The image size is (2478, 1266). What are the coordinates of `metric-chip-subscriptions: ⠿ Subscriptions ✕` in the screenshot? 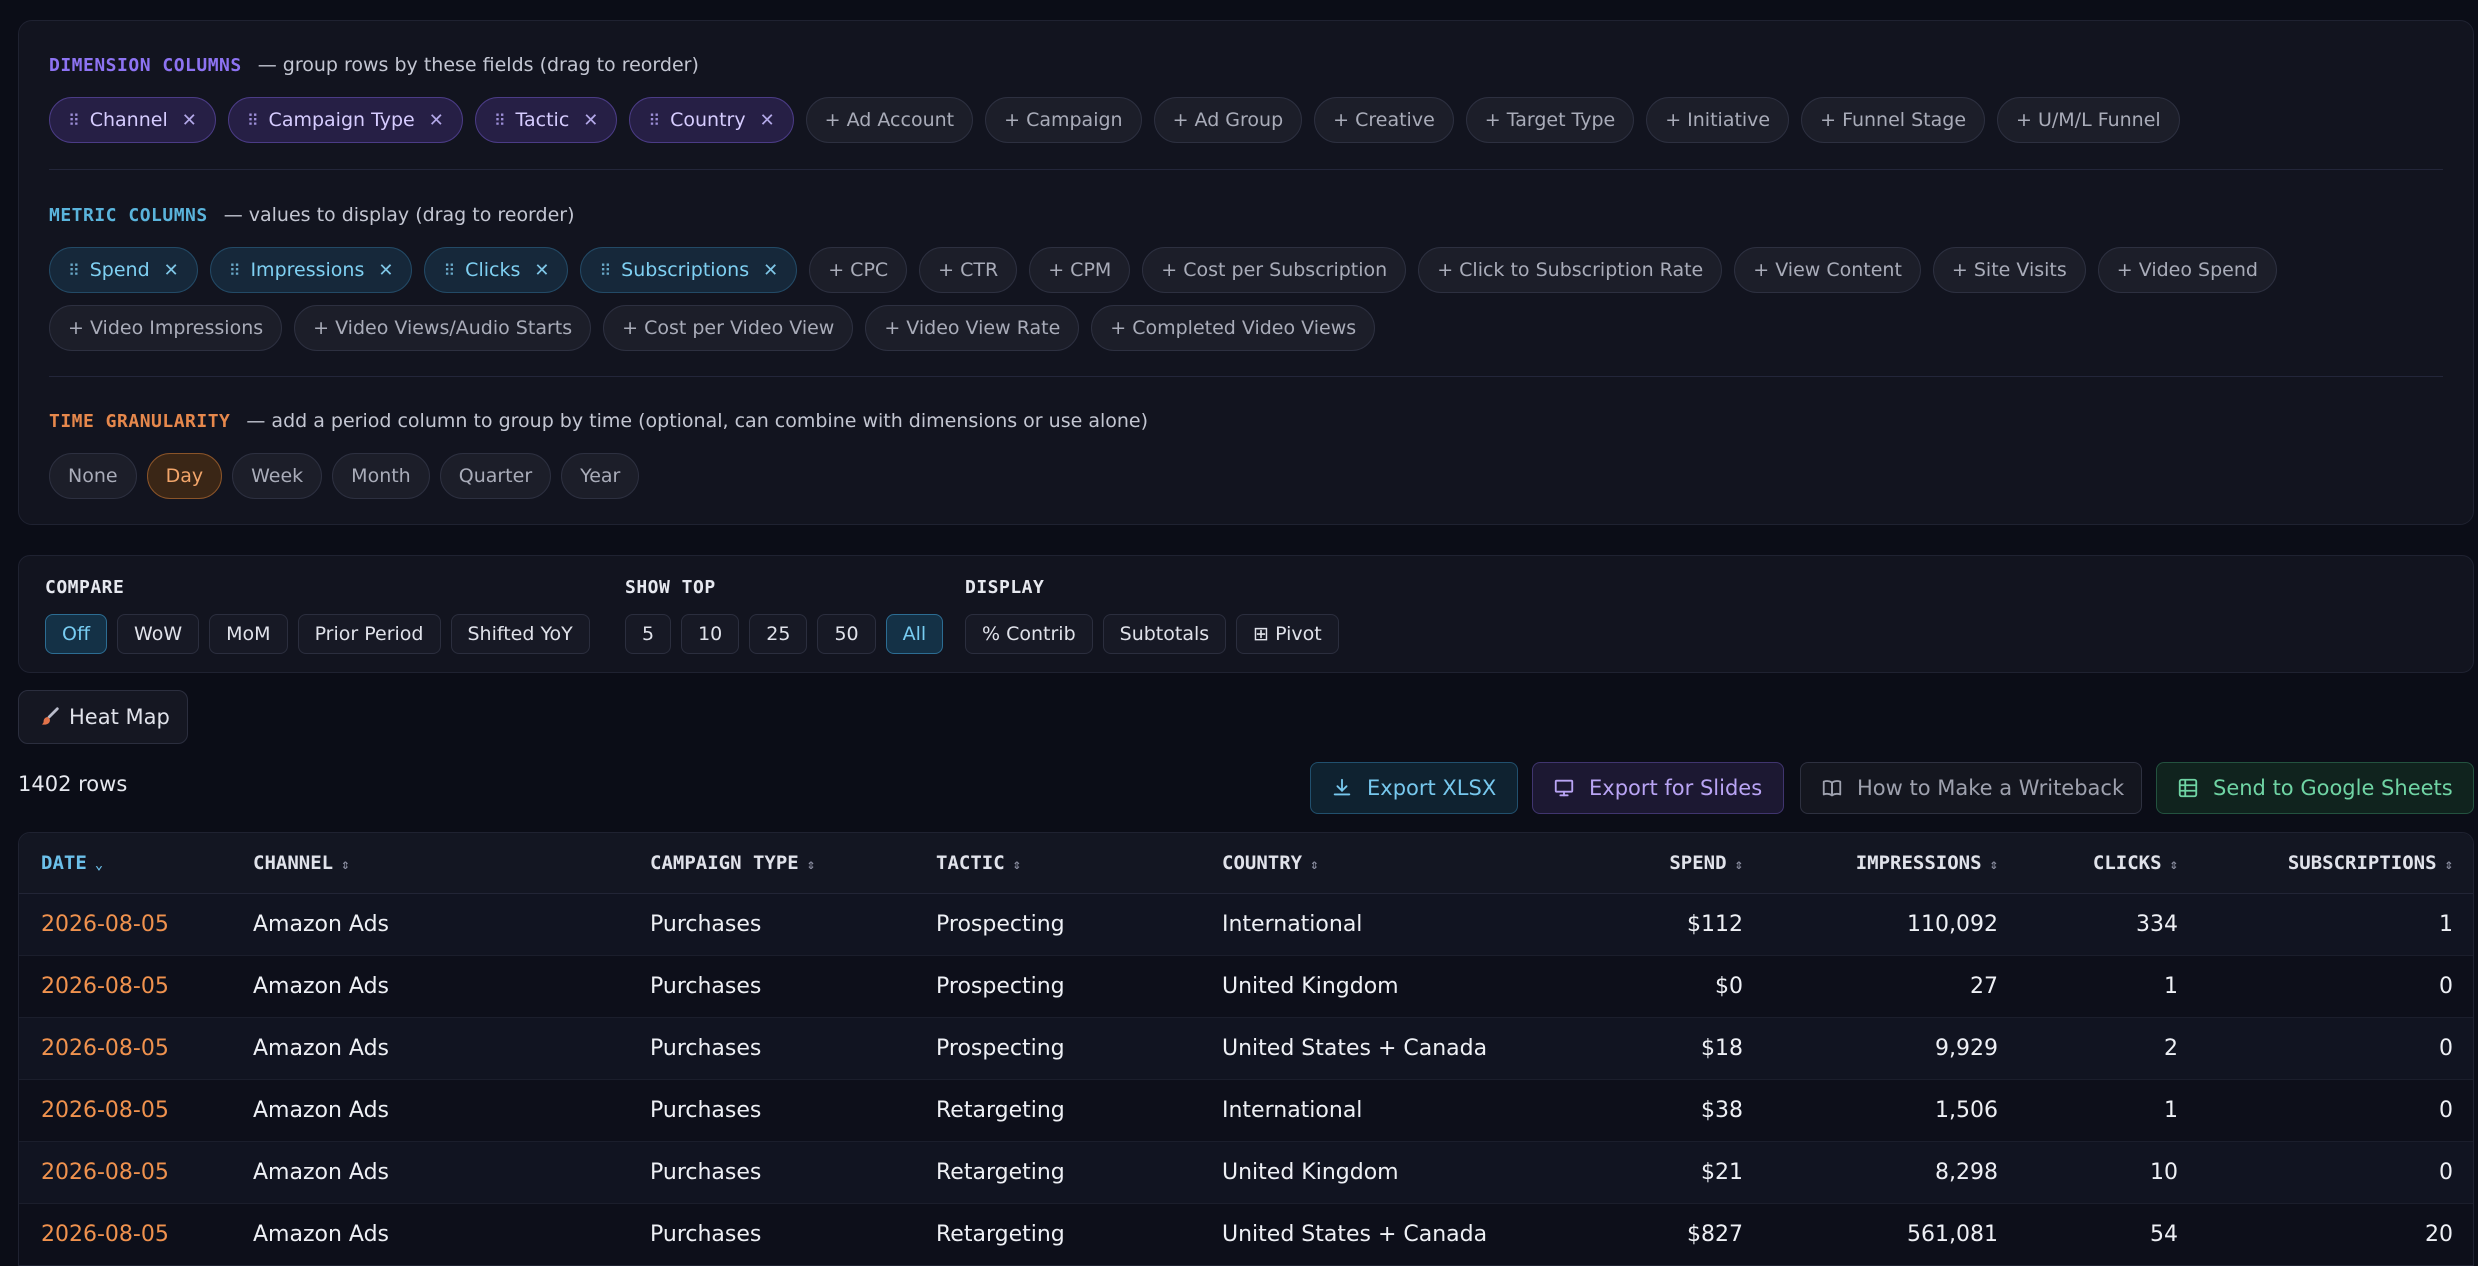 It's located at (689, 270).